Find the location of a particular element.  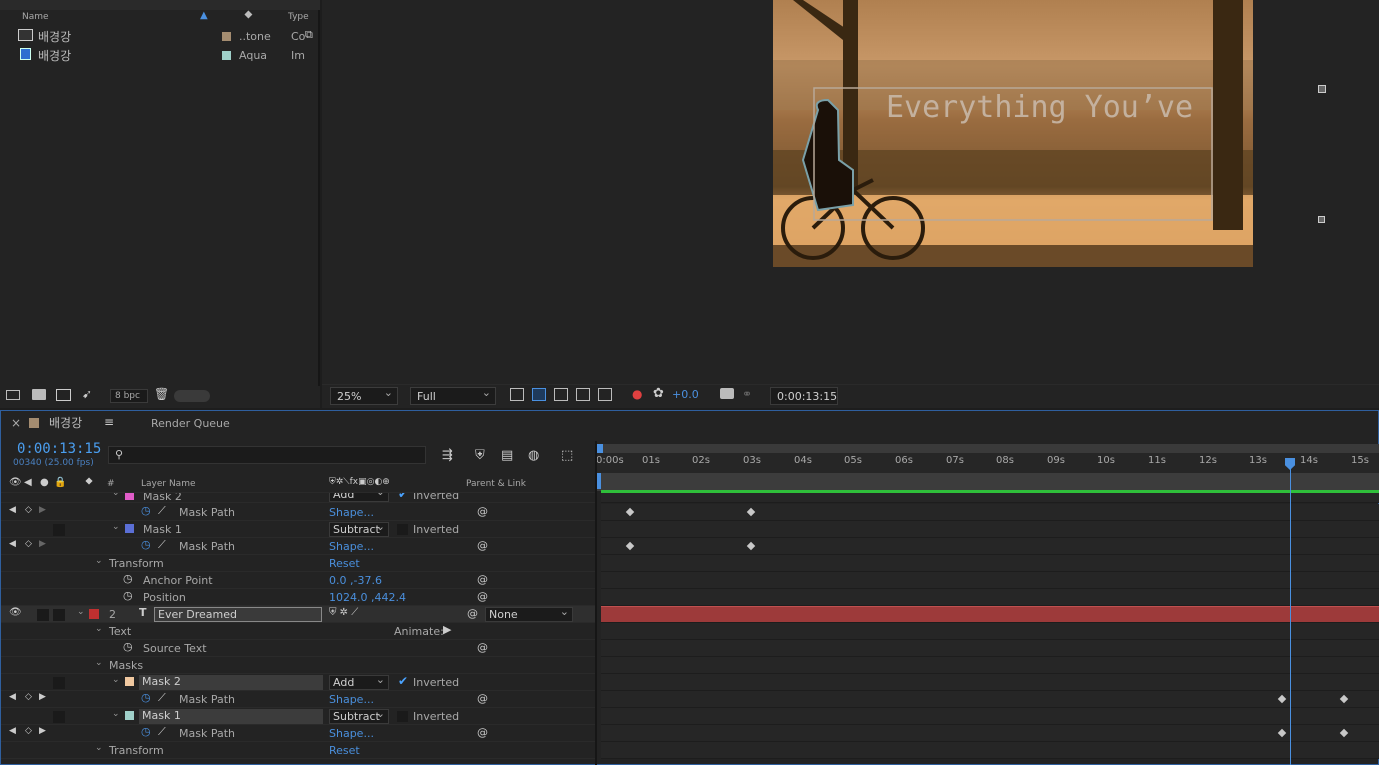

track-anchor-point is located at coordinates (990, 580).